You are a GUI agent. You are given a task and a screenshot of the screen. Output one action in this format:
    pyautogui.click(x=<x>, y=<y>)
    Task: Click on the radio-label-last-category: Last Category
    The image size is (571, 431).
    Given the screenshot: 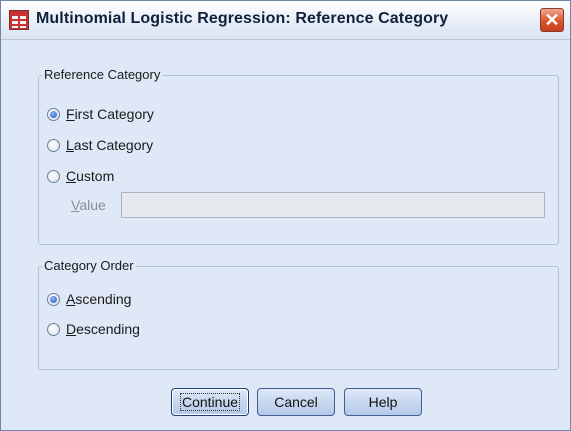 What is the action you would take?
    pyautogui.click(x=109, y=145)
    